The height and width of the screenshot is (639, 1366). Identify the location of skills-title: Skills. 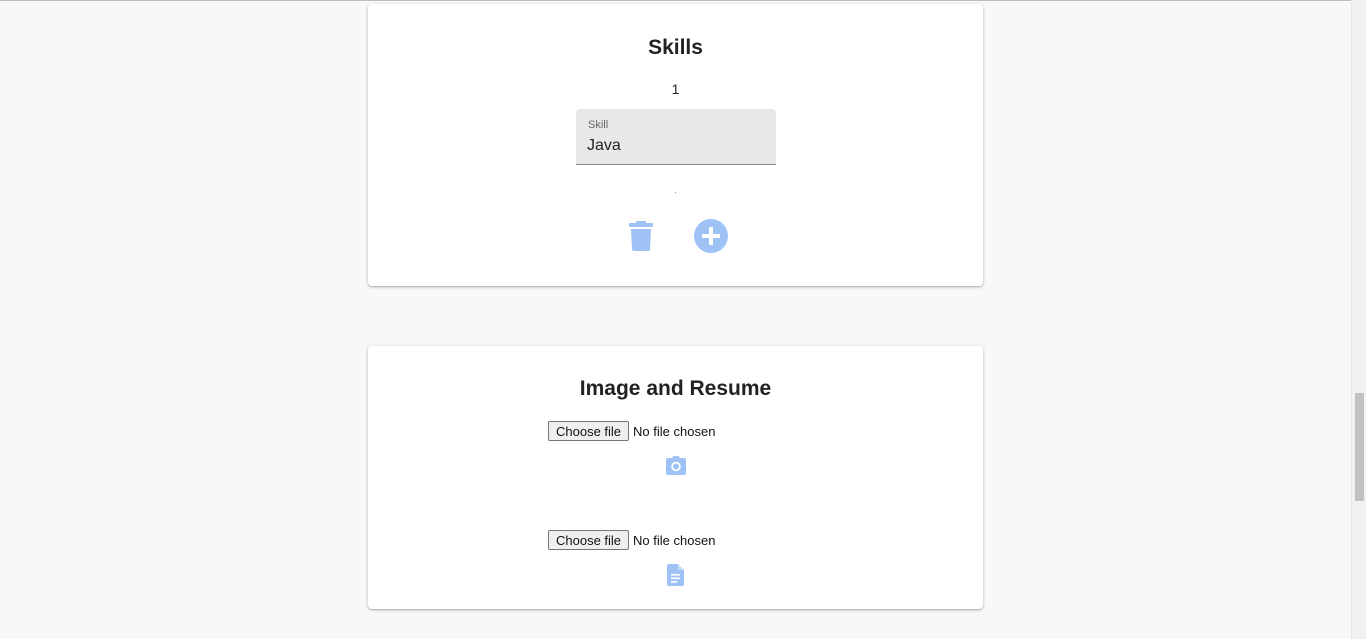
(675, 47).